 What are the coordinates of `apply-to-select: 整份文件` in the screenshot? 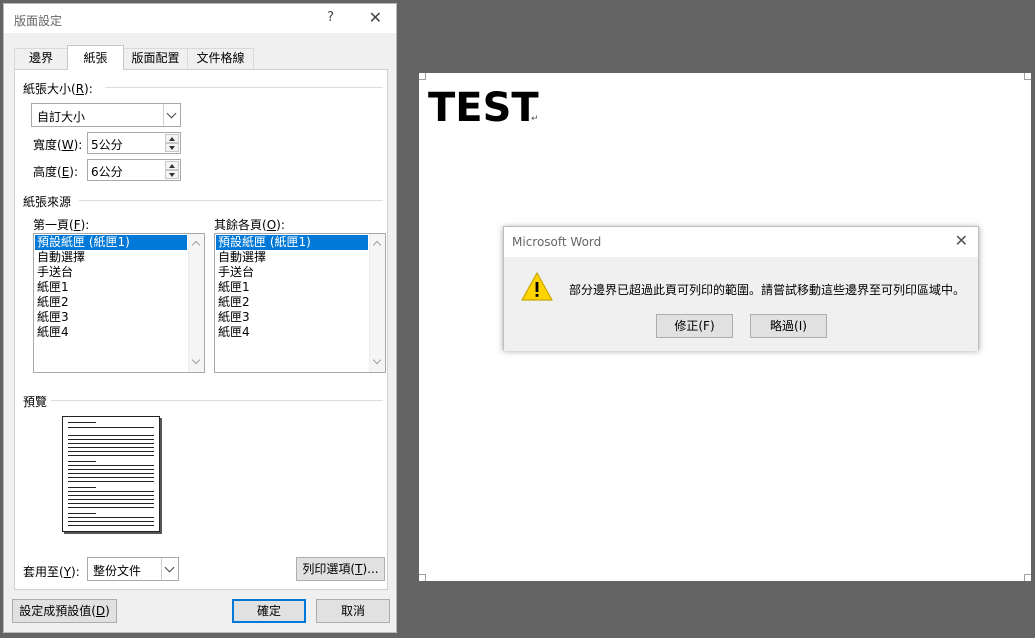 It's located at (133, 569).